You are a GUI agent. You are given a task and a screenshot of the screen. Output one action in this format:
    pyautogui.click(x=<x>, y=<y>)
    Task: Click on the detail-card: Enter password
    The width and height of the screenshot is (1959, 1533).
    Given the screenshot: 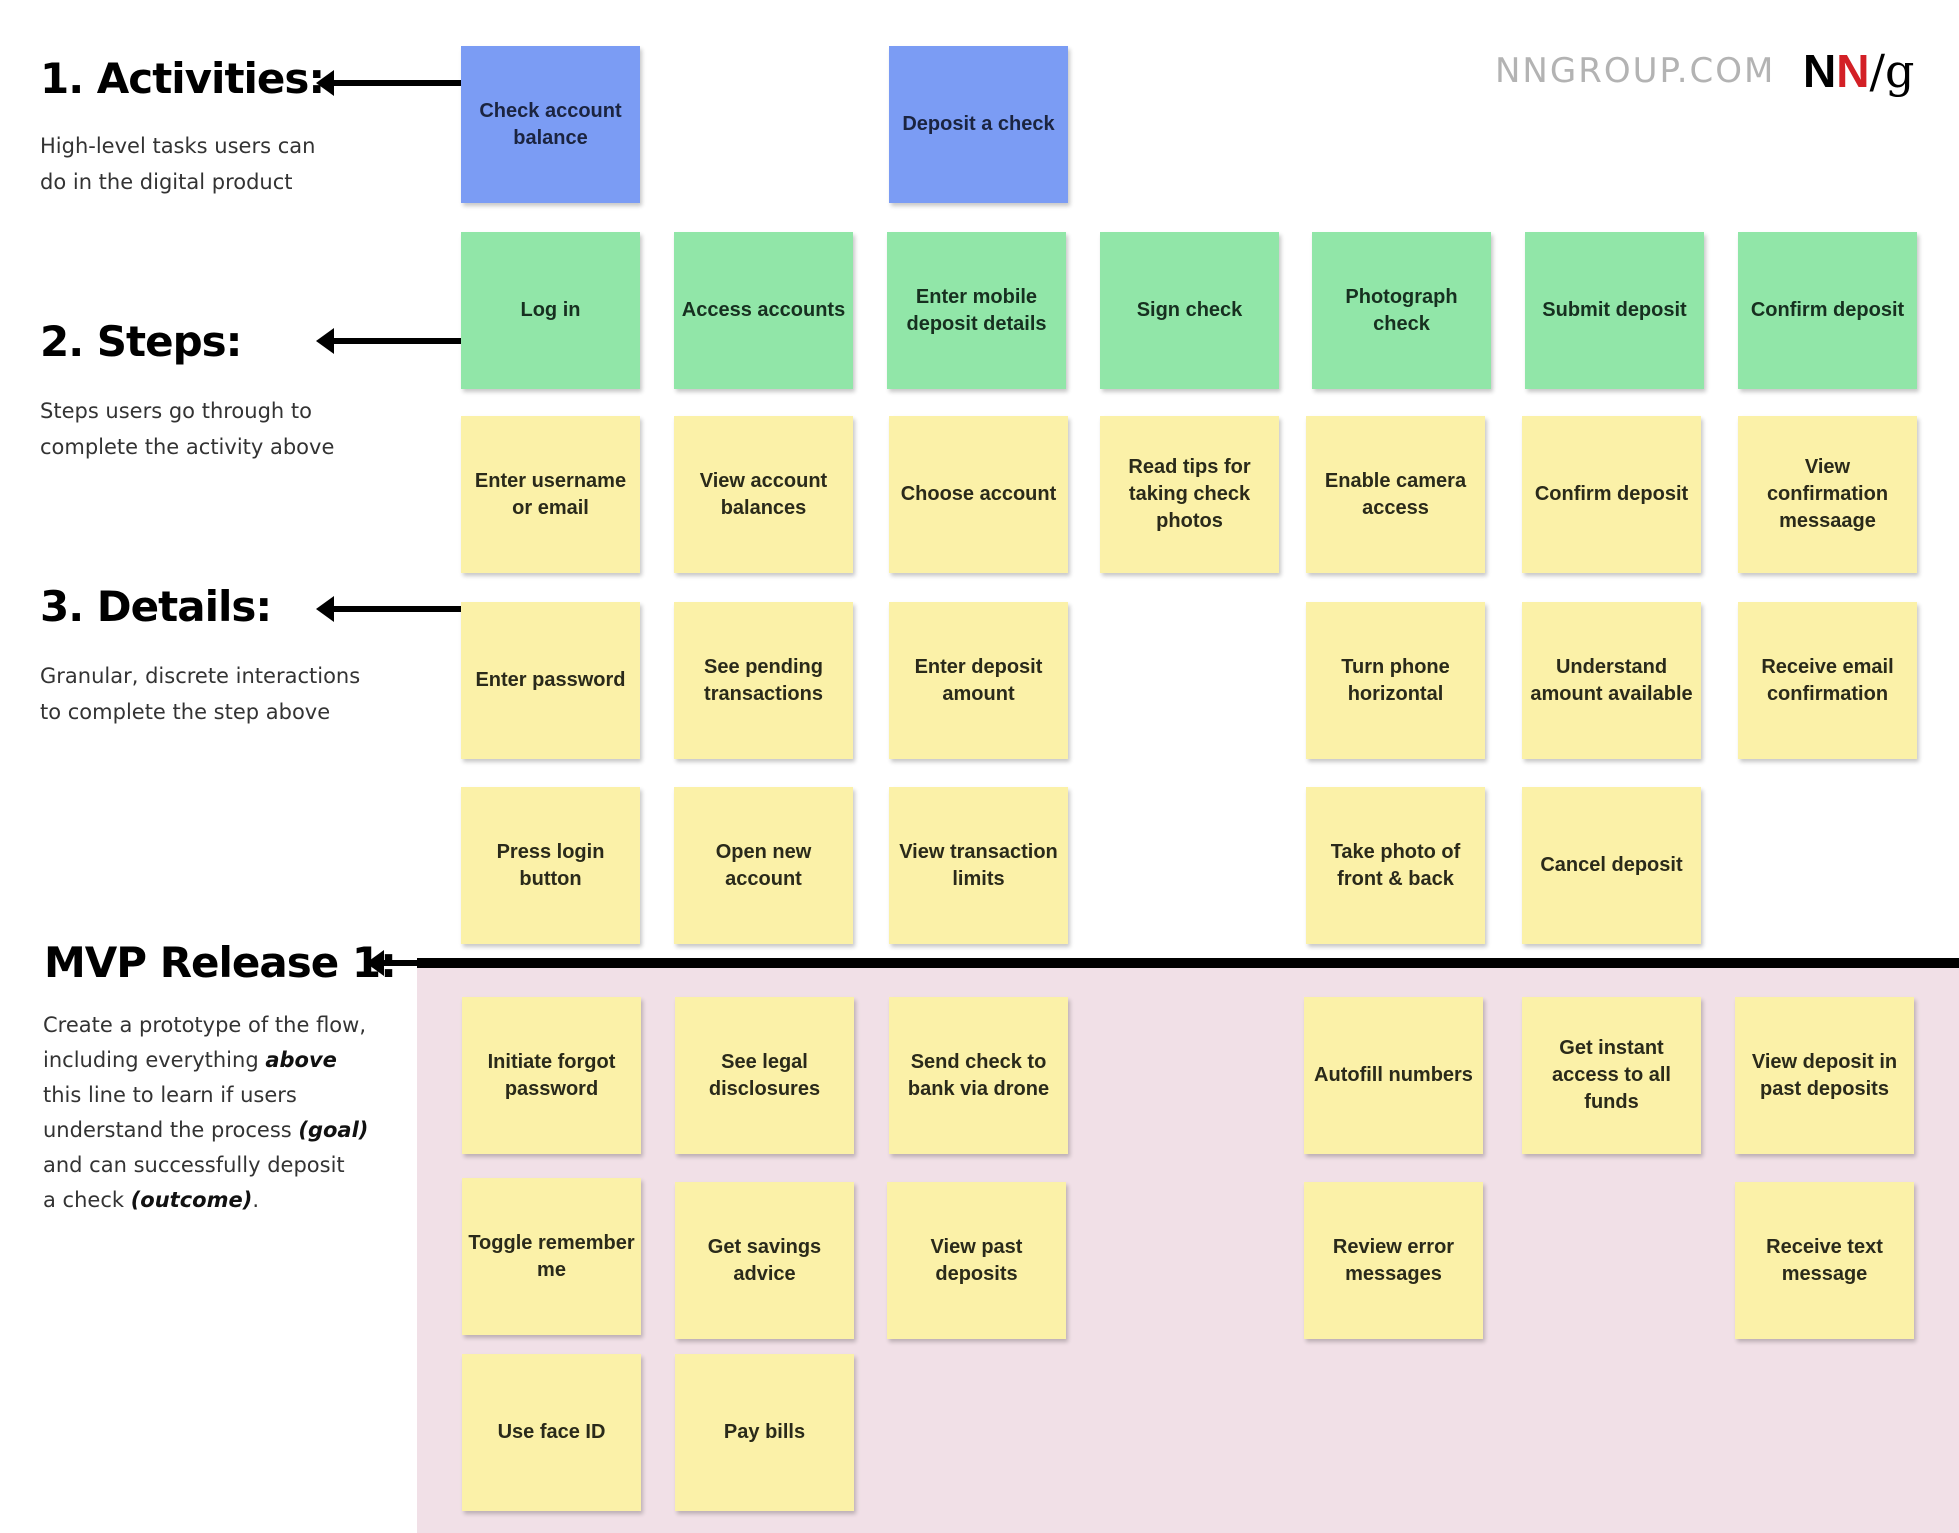 What is the action you would take?
    pyautogui.click(x=550, y=680)
    